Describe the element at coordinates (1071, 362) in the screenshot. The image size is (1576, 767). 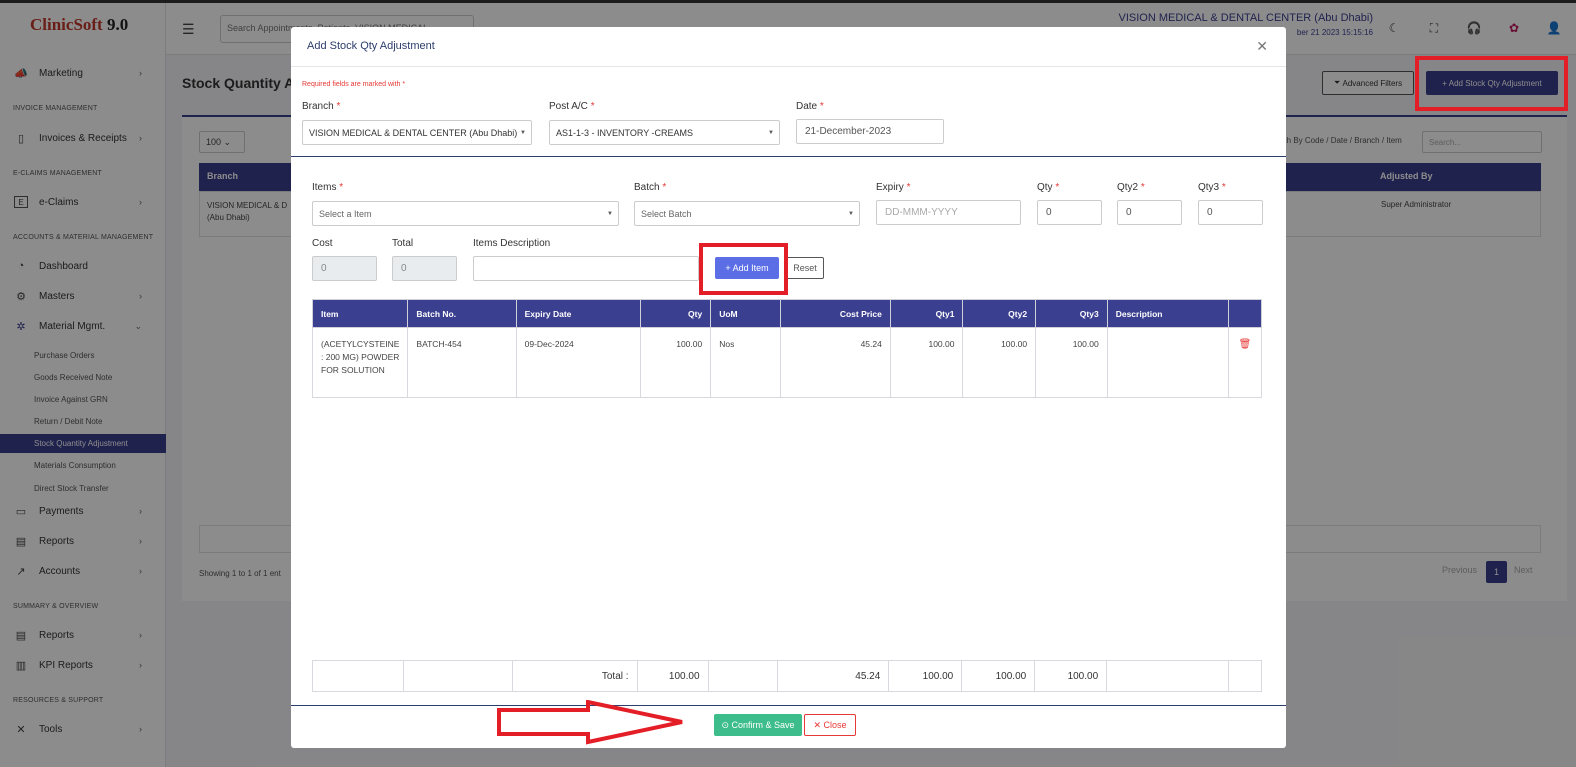
I see `cell-qty3: 100.00` at that location.